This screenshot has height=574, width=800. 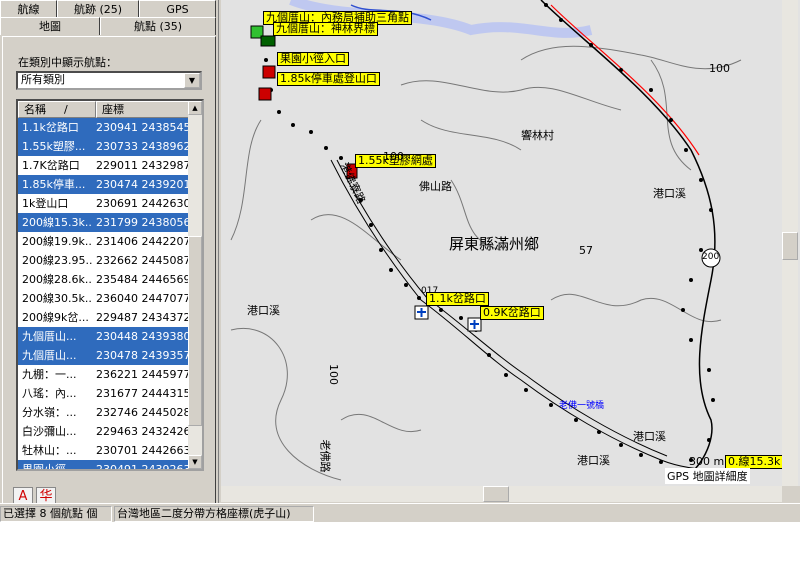 I want to click on waypoint-label-parking: 1.85k停車處登山口, so click(x=328, y=79).